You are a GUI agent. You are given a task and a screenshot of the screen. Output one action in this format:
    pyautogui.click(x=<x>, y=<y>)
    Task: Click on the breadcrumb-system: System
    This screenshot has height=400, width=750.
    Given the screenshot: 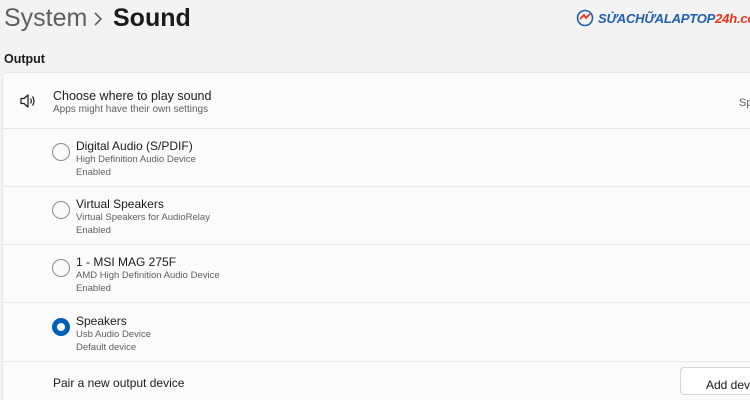 What is the action you would take?
    pyautogui.click(x=45, y=18)
    